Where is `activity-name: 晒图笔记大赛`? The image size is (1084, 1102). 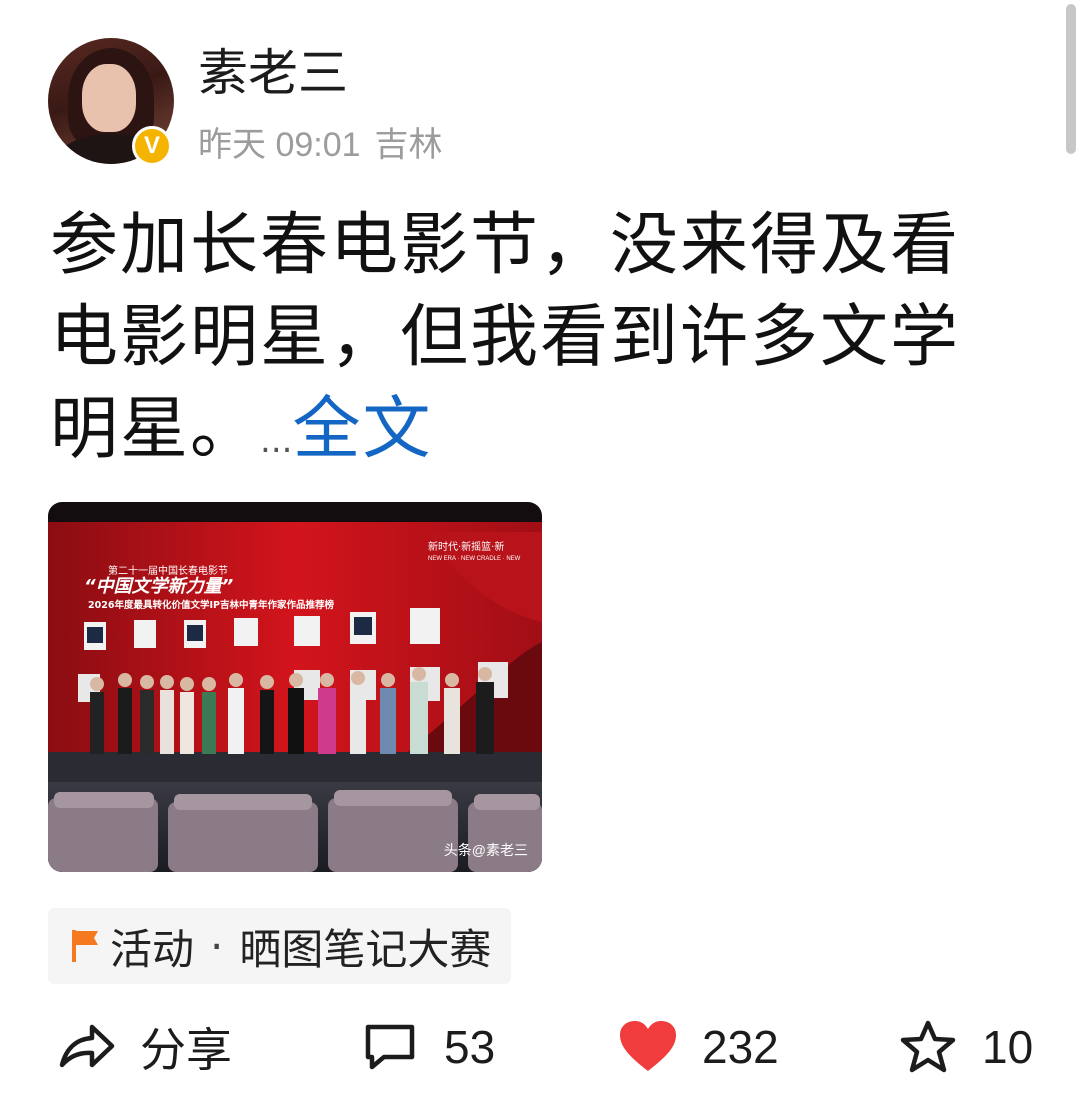 activity-name: 晒图笔记大赛 is located at coordinates (365, 949).